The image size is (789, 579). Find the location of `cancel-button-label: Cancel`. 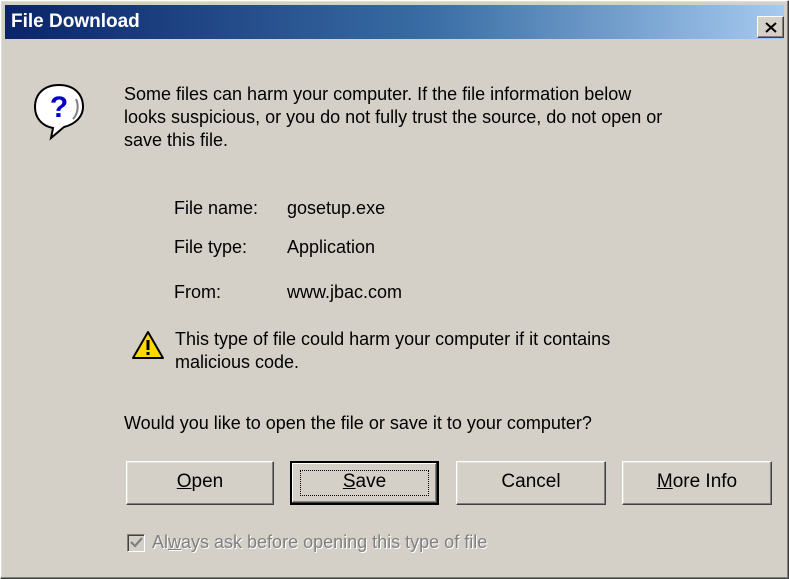

cancel-button-label: Cancel is located at coordinates (531, 481).